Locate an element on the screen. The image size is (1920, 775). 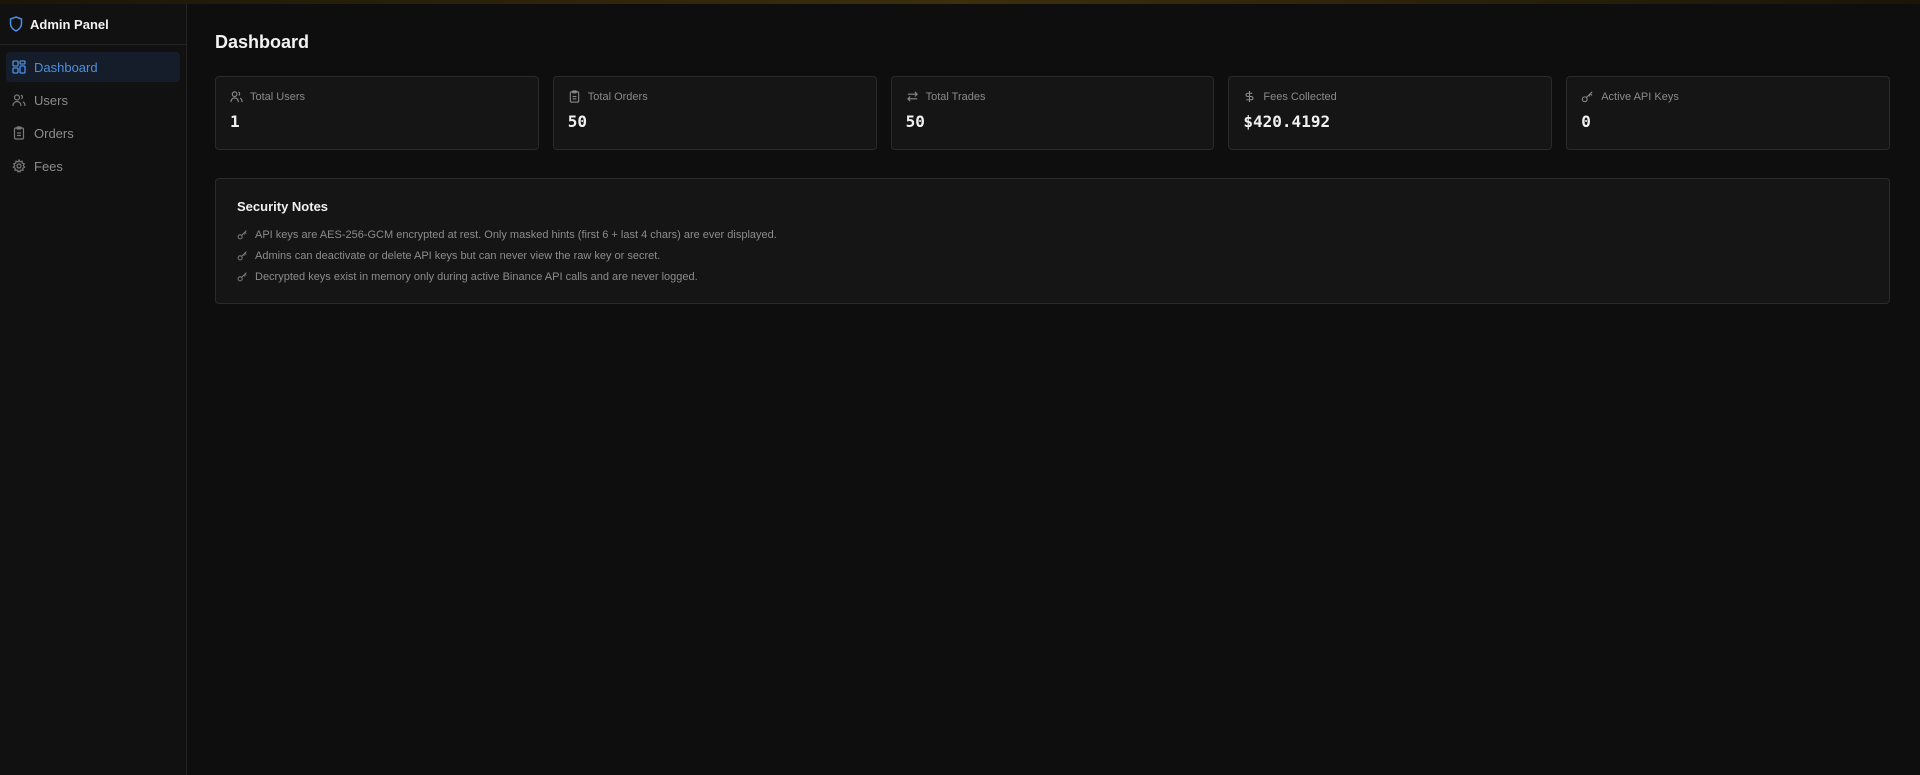
stat-value: $420.4192 is located at coordinates (1287, 121).